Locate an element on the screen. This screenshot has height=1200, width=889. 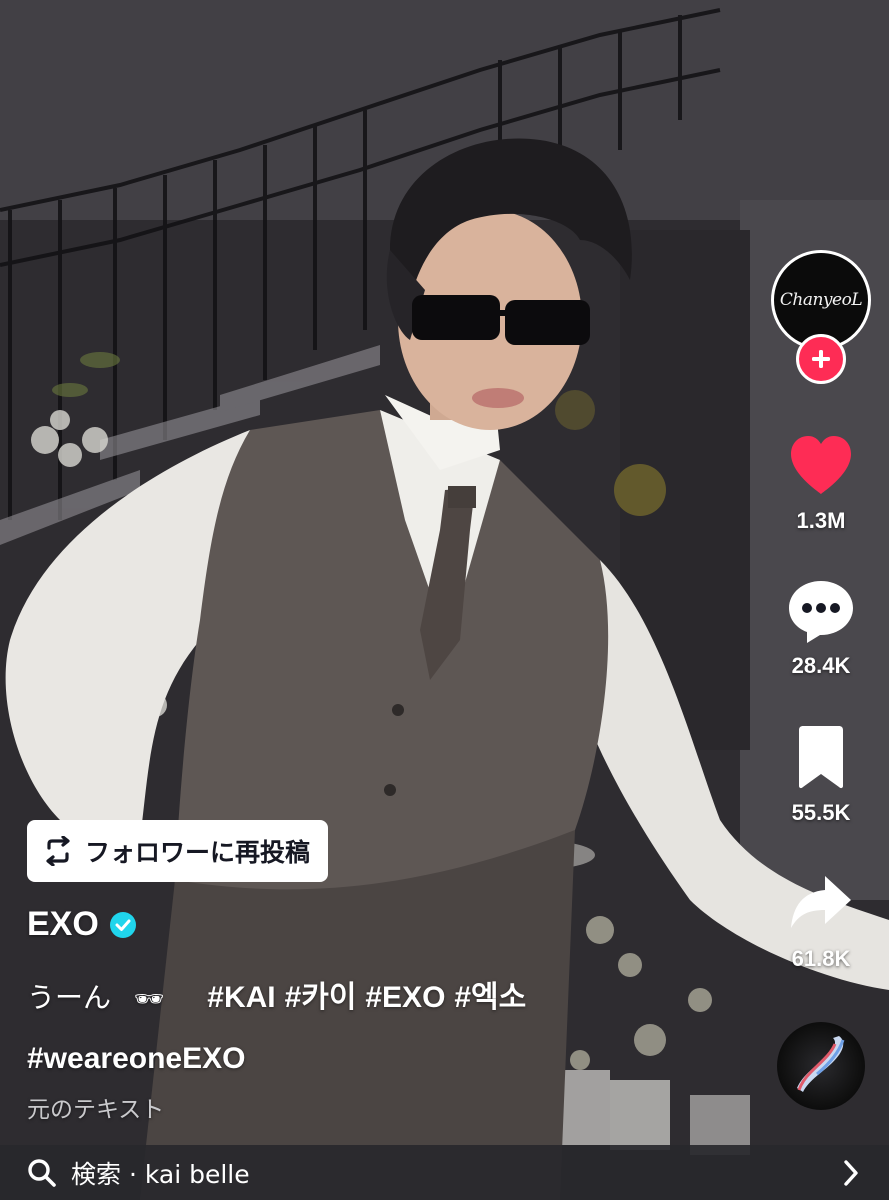
comment-button: 28.4K is located at coordinates (821, 627).